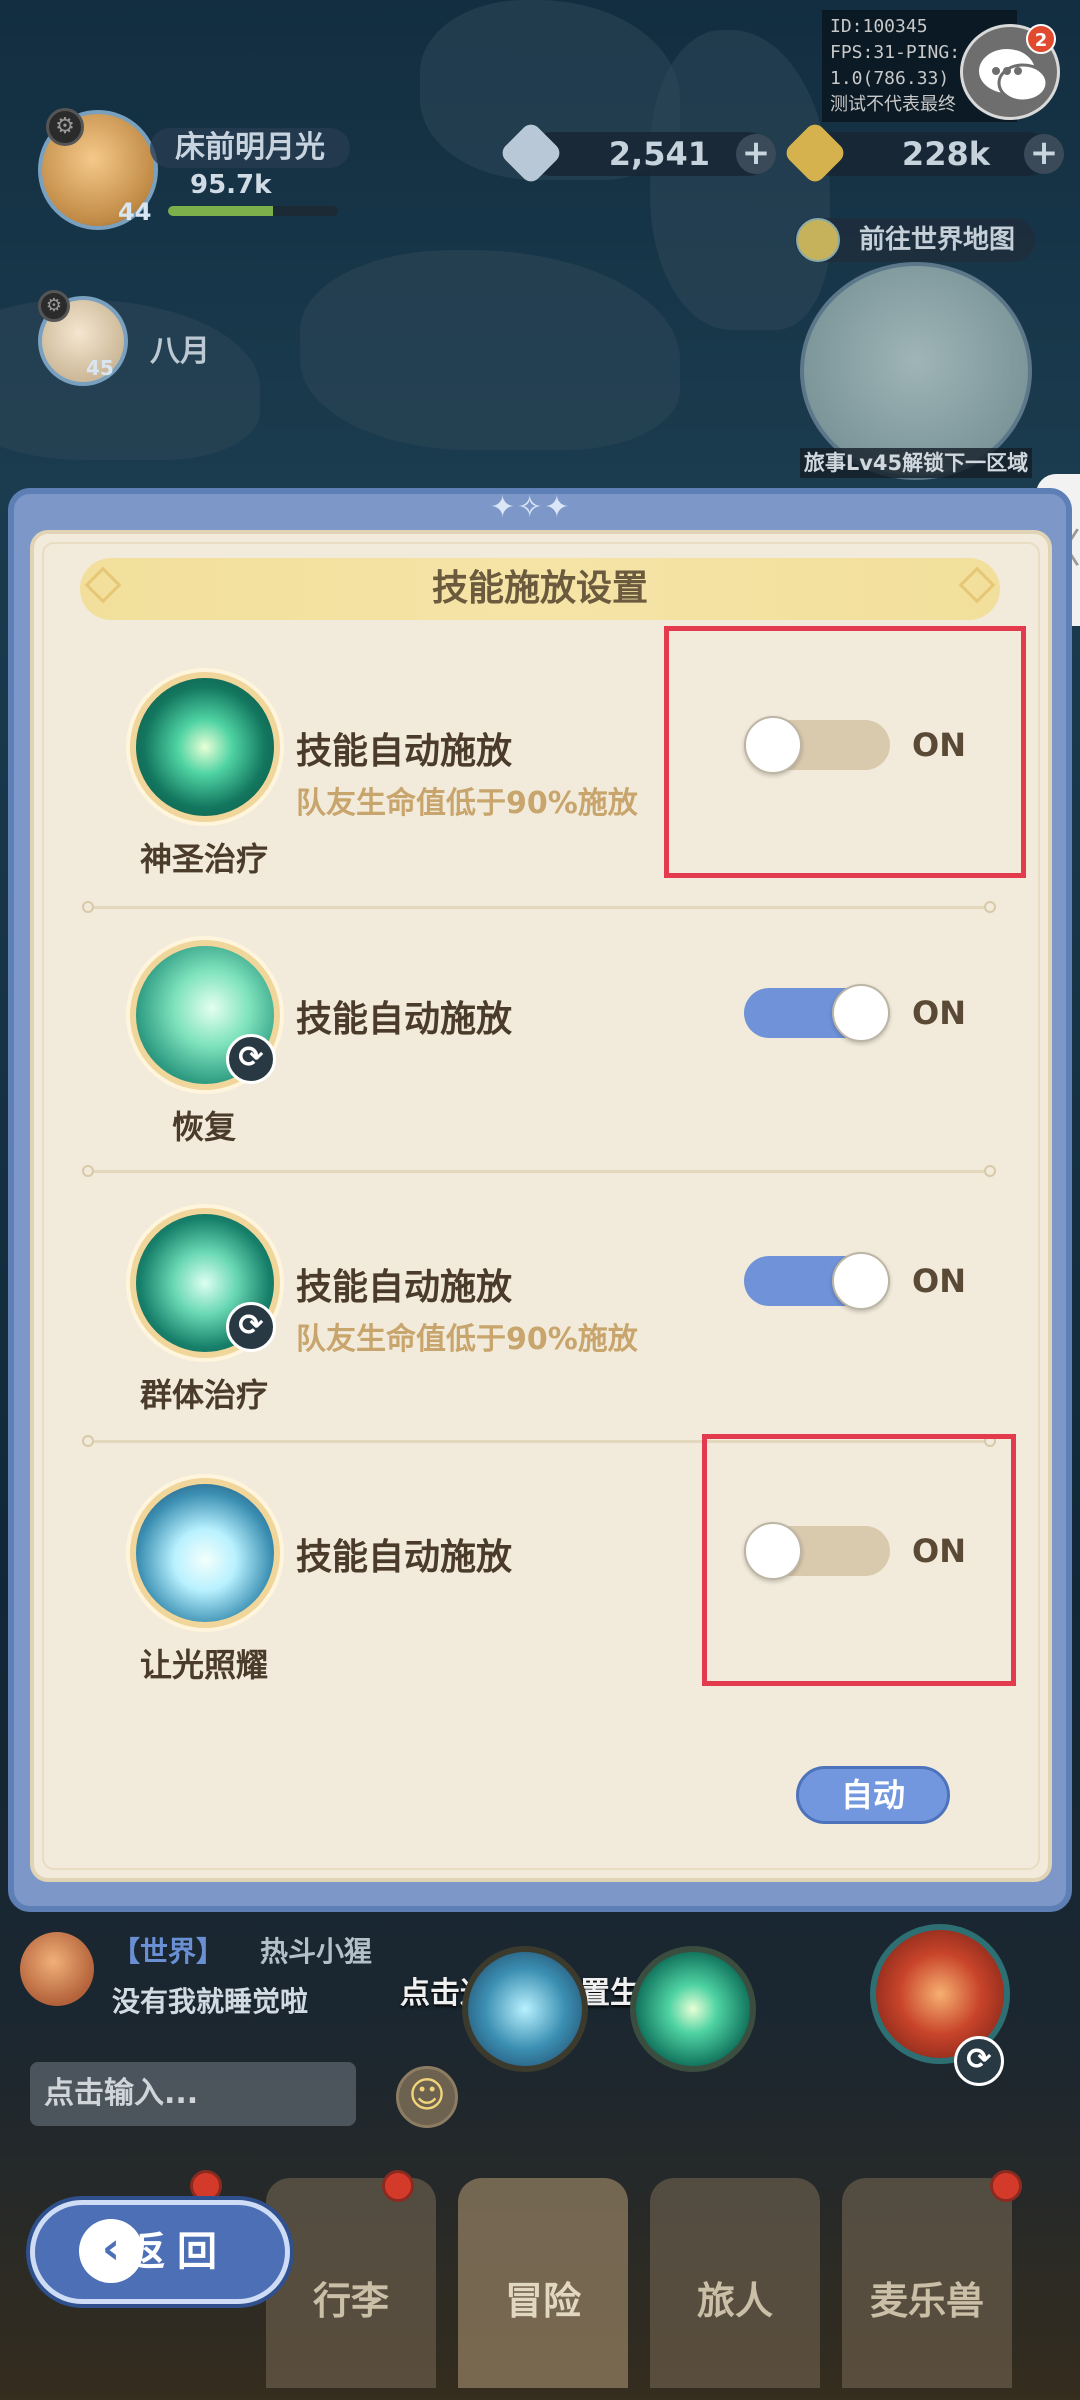 This screenshot has height=2400, width=1080. I want to click on modal-title: 技能施放设置, so click(540, 589).